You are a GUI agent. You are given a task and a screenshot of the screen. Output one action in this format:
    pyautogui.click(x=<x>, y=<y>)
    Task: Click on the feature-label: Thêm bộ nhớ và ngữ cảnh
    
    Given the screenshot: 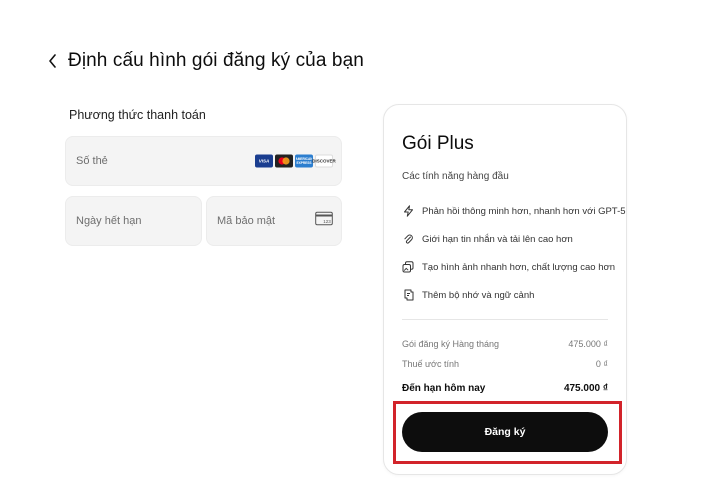 What is the action you would take?
    pyautogui.click(x=478, y=295)
    